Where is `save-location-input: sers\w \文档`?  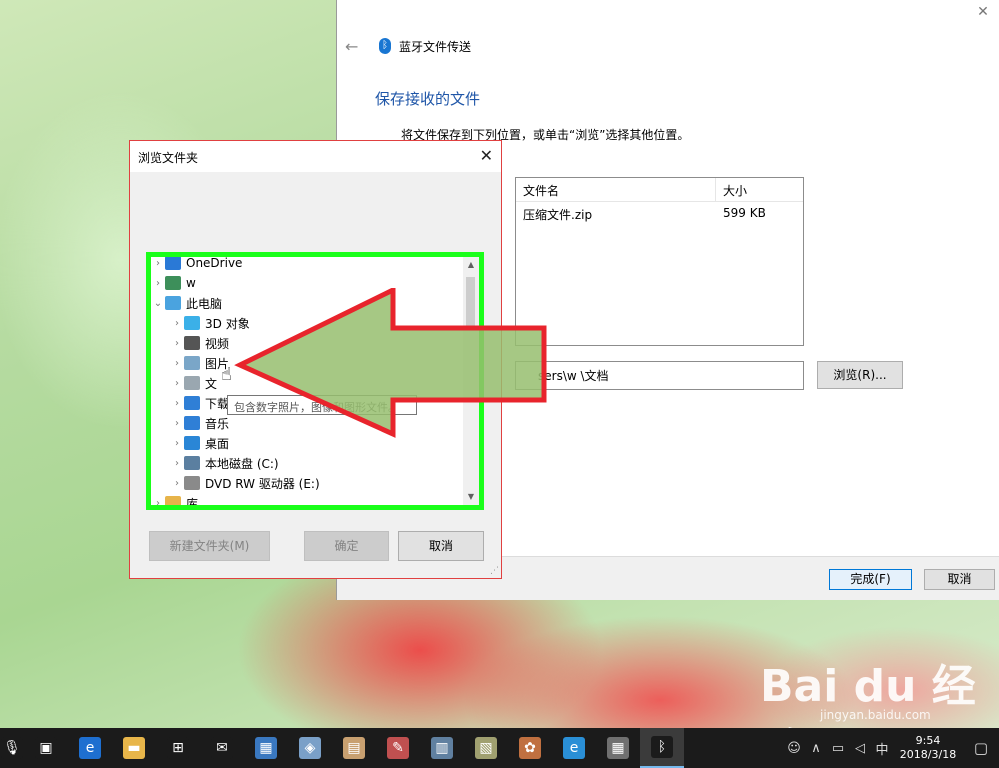
save-location-input: sers\w \文档 is located at coordinates (659, 375).